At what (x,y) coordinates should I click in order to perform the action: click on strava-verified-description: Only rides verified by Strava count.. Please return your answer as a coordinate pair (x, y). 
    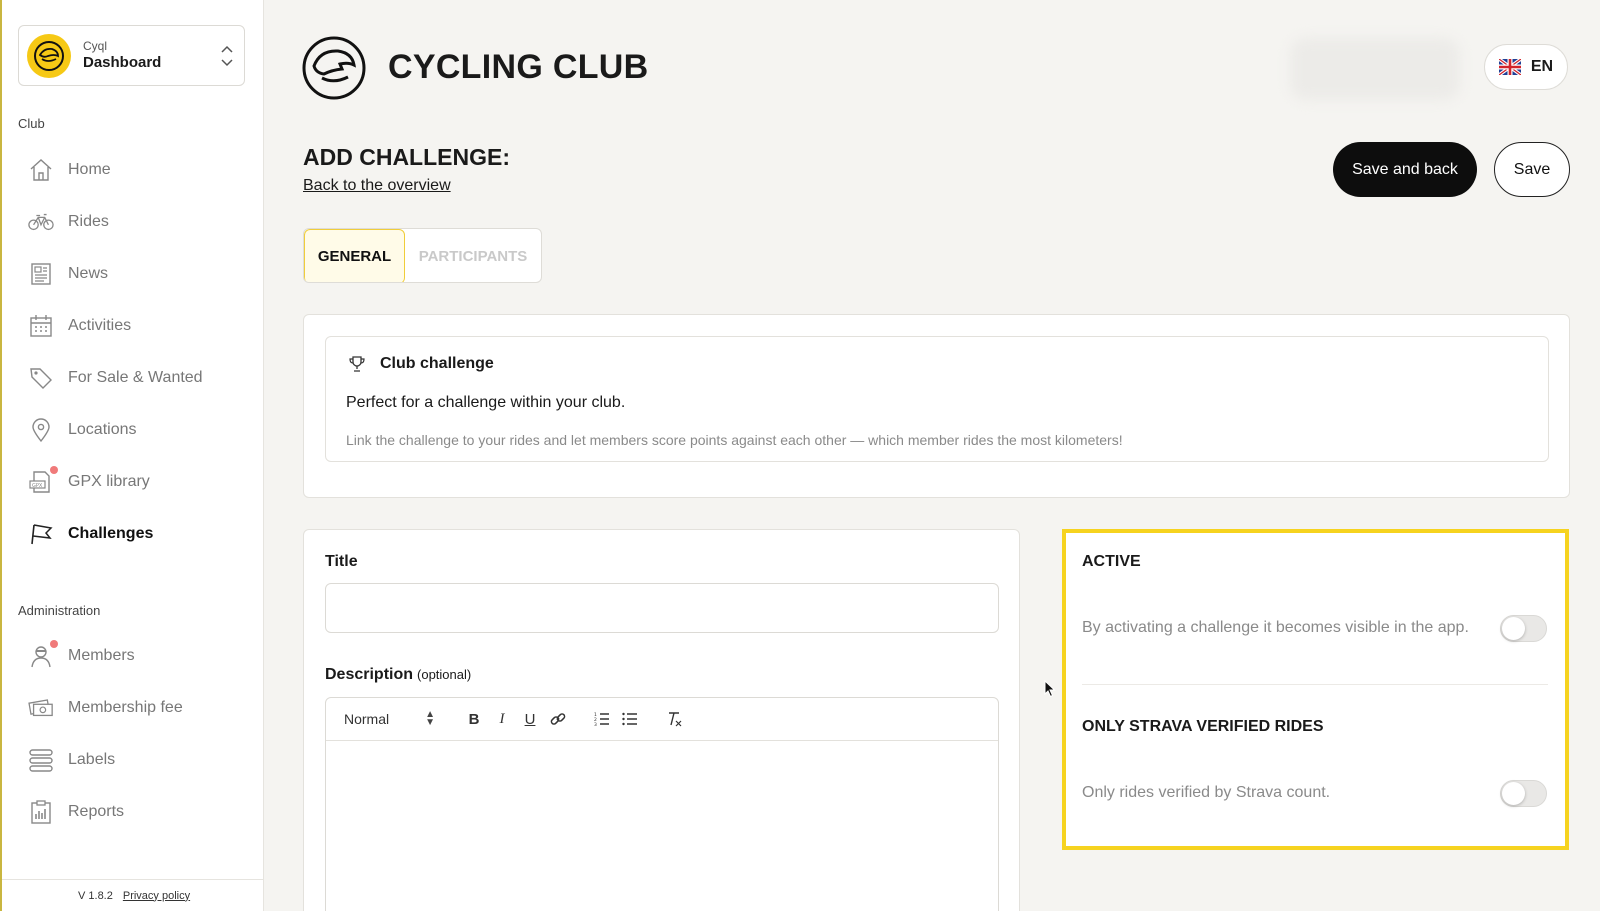
    Looking at the image, I should click on (1206, 792).